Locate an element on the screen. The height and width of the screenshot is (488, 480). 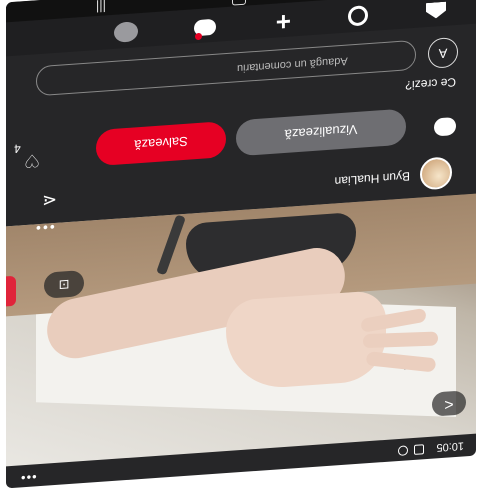
hand is located at coordinates (306, 340).